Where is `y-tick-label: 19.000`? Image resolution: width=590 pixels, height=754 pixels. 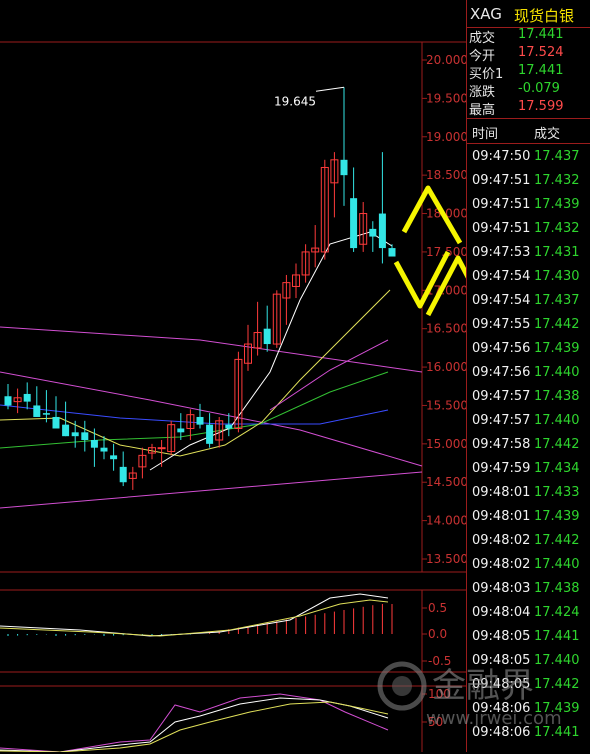
y-tick-label: 19.000 is located at coordinates (446, 137).